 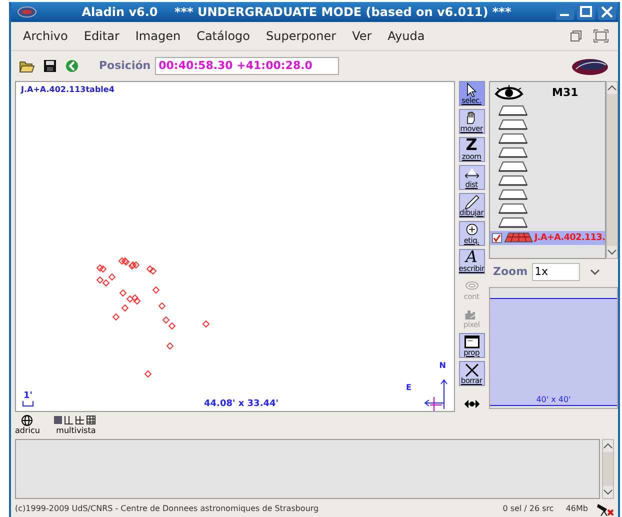 I want to click on menu-item: Ver, so click(x=362, y=35).